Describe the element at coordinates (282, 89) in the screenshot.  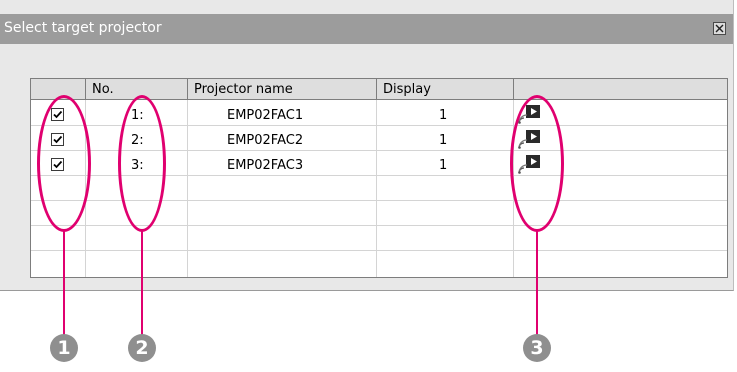
I see `column-header-projector-name: Projector name` at that location.